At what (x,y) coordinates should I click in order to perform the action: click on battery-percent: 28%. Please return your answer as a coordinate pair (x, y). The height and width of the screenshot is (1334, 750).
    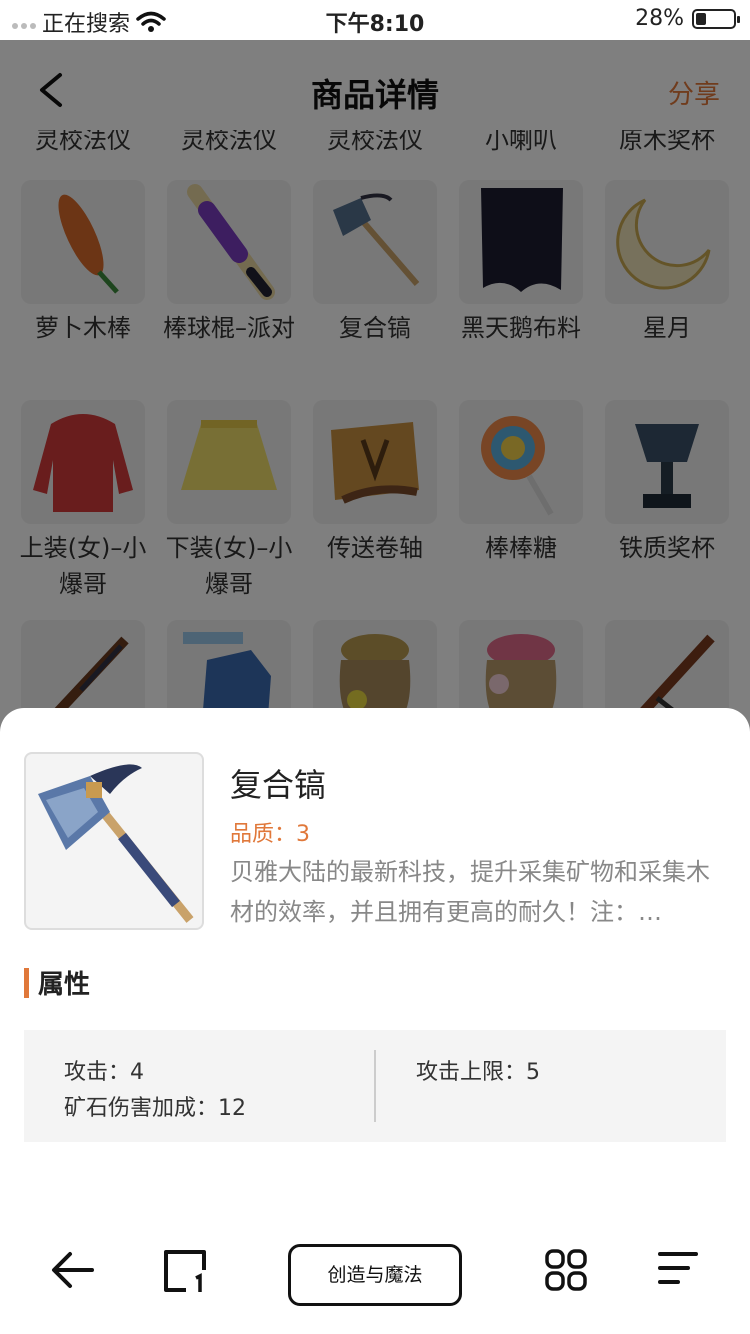
    Looking at the image, I should click on (659, 18).